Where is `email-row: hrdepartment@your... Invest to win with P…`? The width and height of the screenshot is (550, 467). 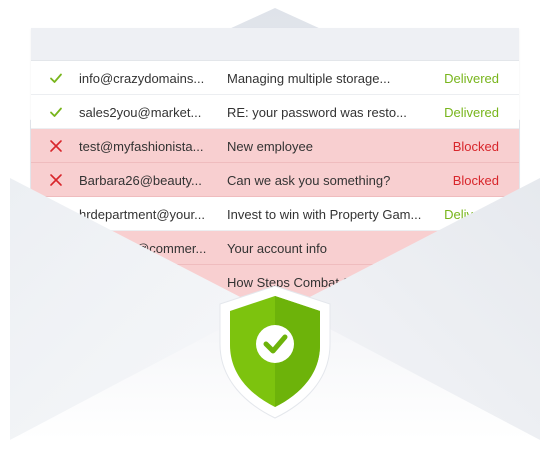
email-row: hrdepartment@your... Invest to win with P… is located at coordinates (275, 214).